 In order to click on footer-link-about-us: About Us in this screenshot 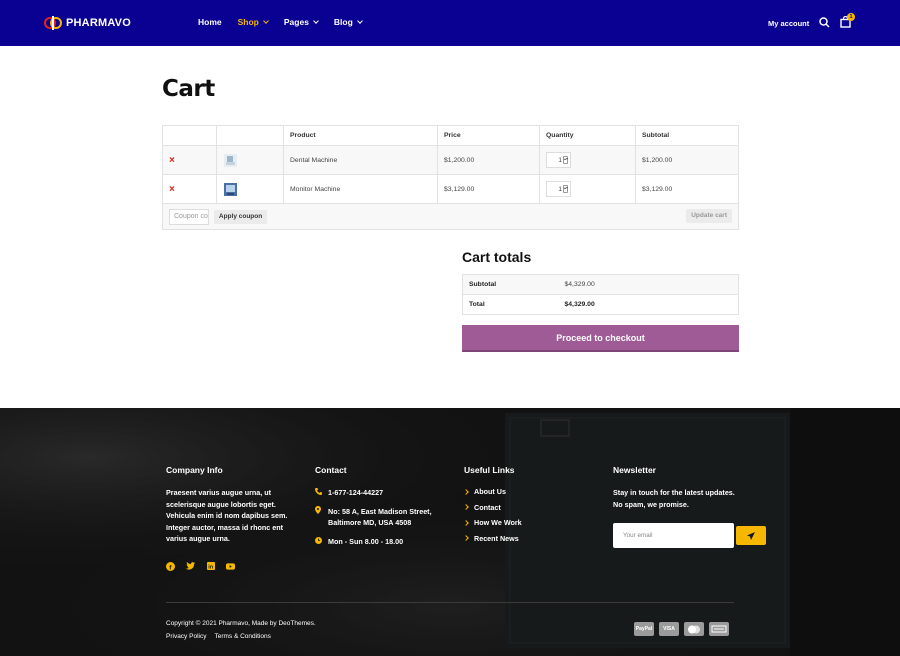, I will do `click(523, 491)`.